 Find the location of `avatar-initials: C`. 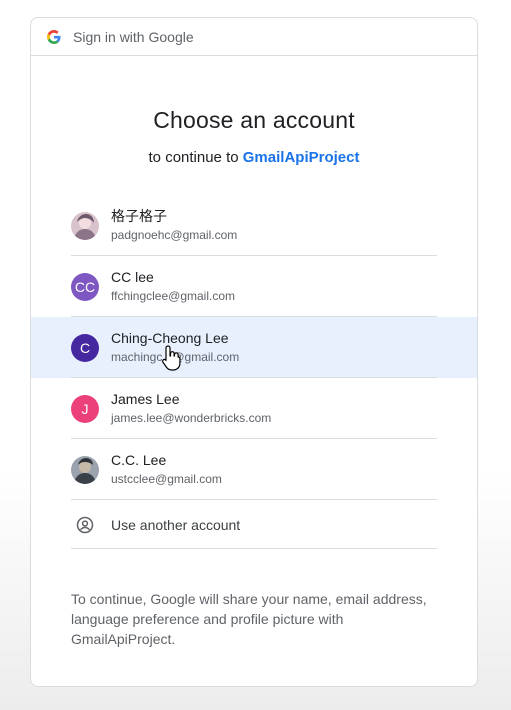

avatar-initials: C is located at coordinates (85, 347).